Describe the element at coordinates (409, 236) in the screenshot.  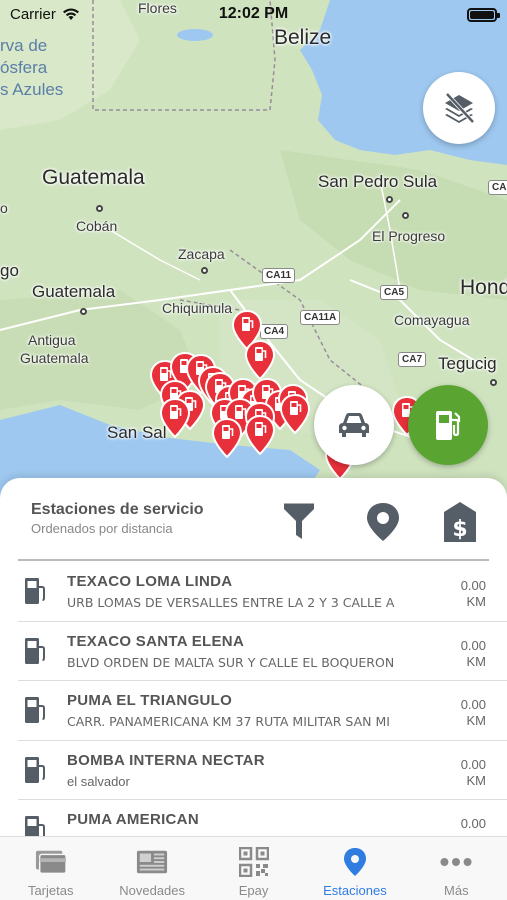
I see `map-label-el-progreso: El Progreso` at that location.